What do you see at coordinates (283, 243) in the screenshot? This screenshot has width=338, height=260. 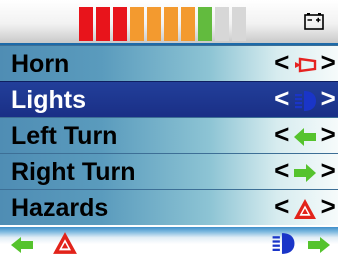 I see `headlight-indicator-icon` at bounding box center [283, 243].